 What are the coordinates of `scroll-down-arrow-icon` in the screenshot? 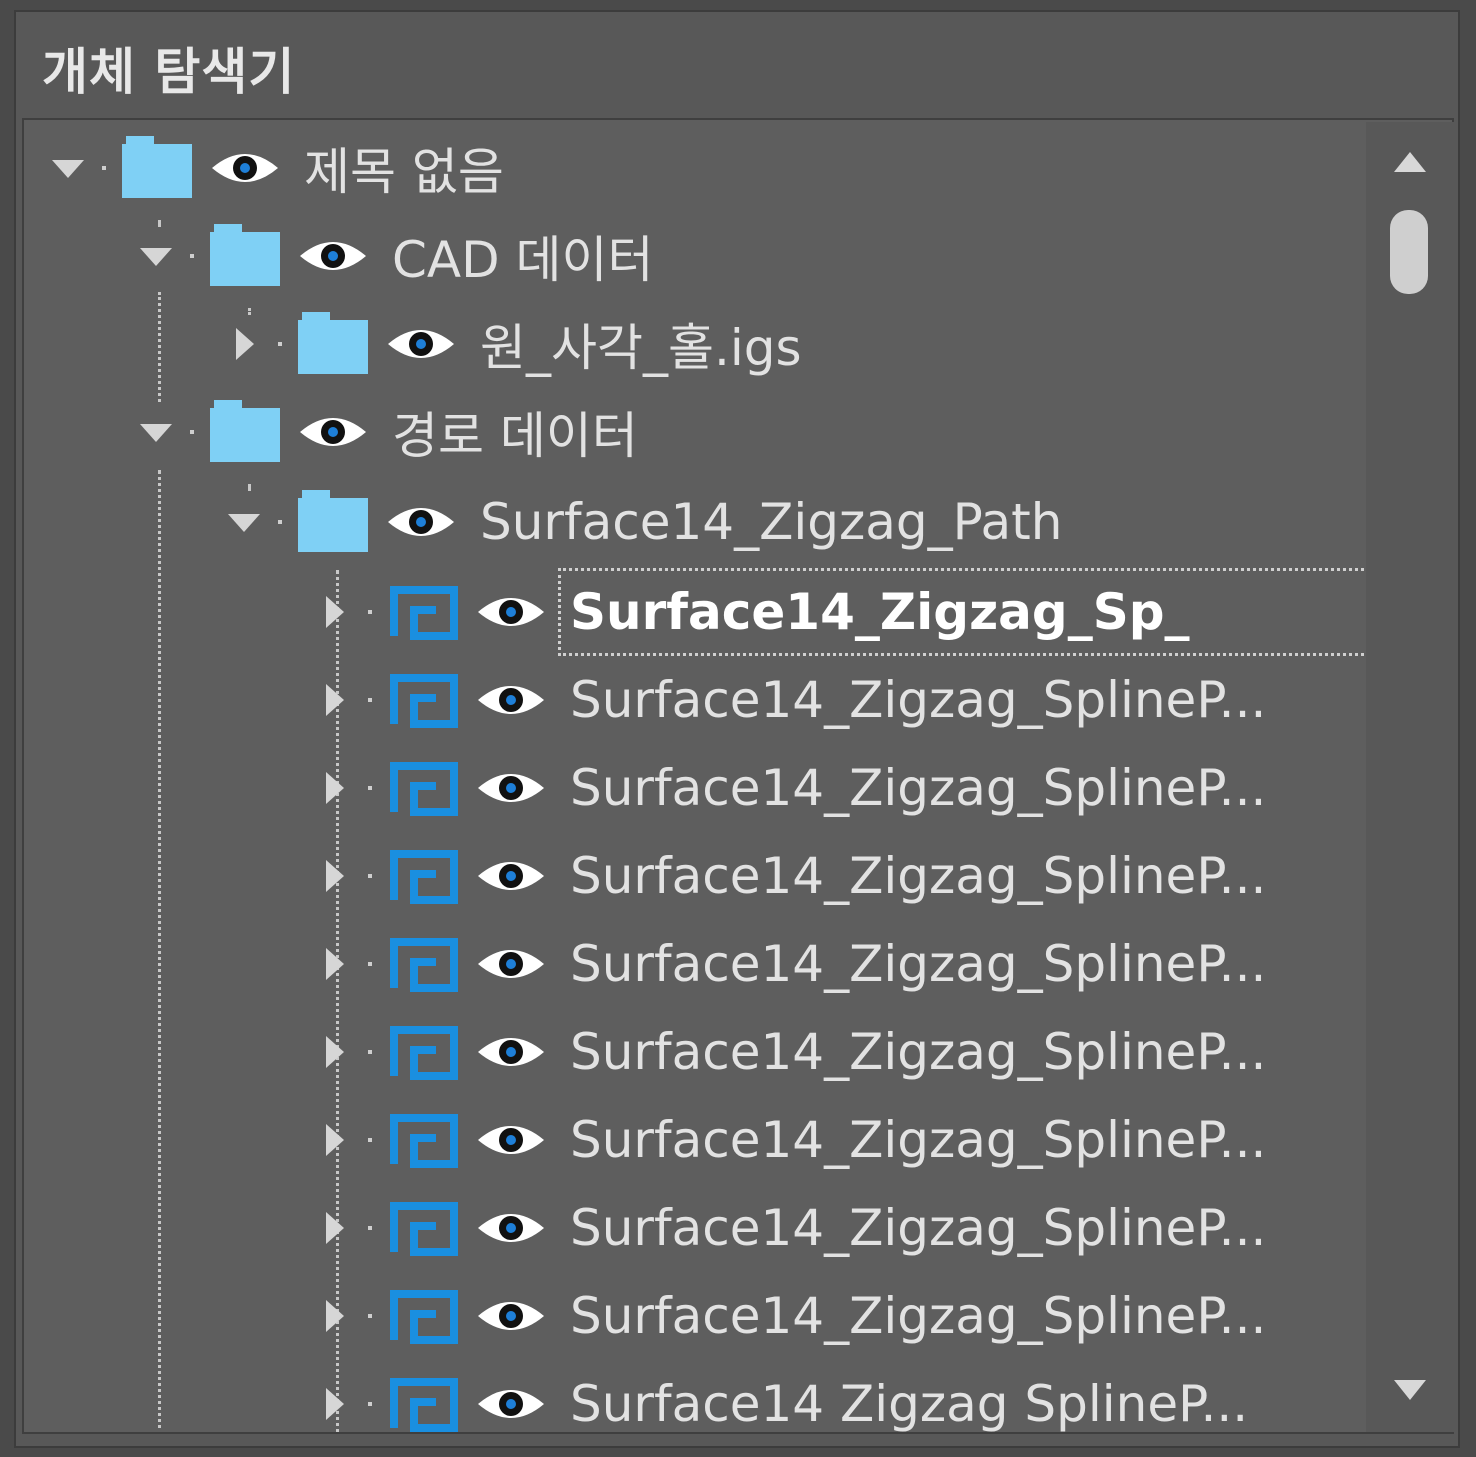 It's located at (1410, 1390).